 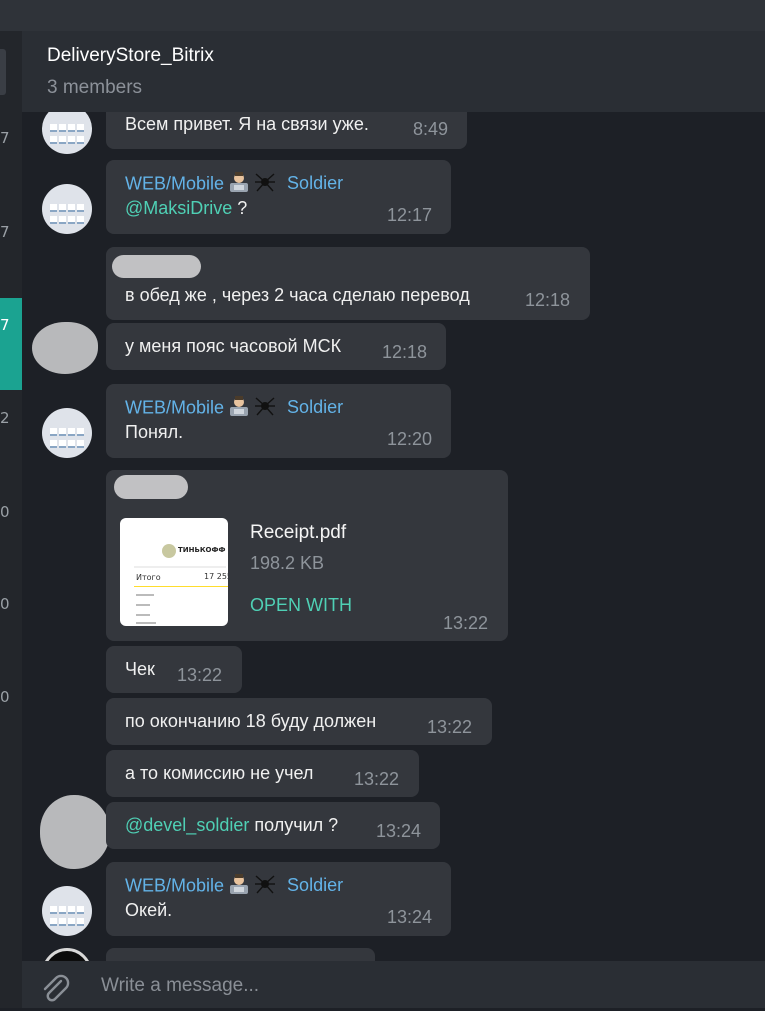 What do you see at coordinates (174, 572) in the screenshot?
I see `file-thumbnail: ТИНЬКОФФ Итого 17 255` at bounding box center [174, 572].